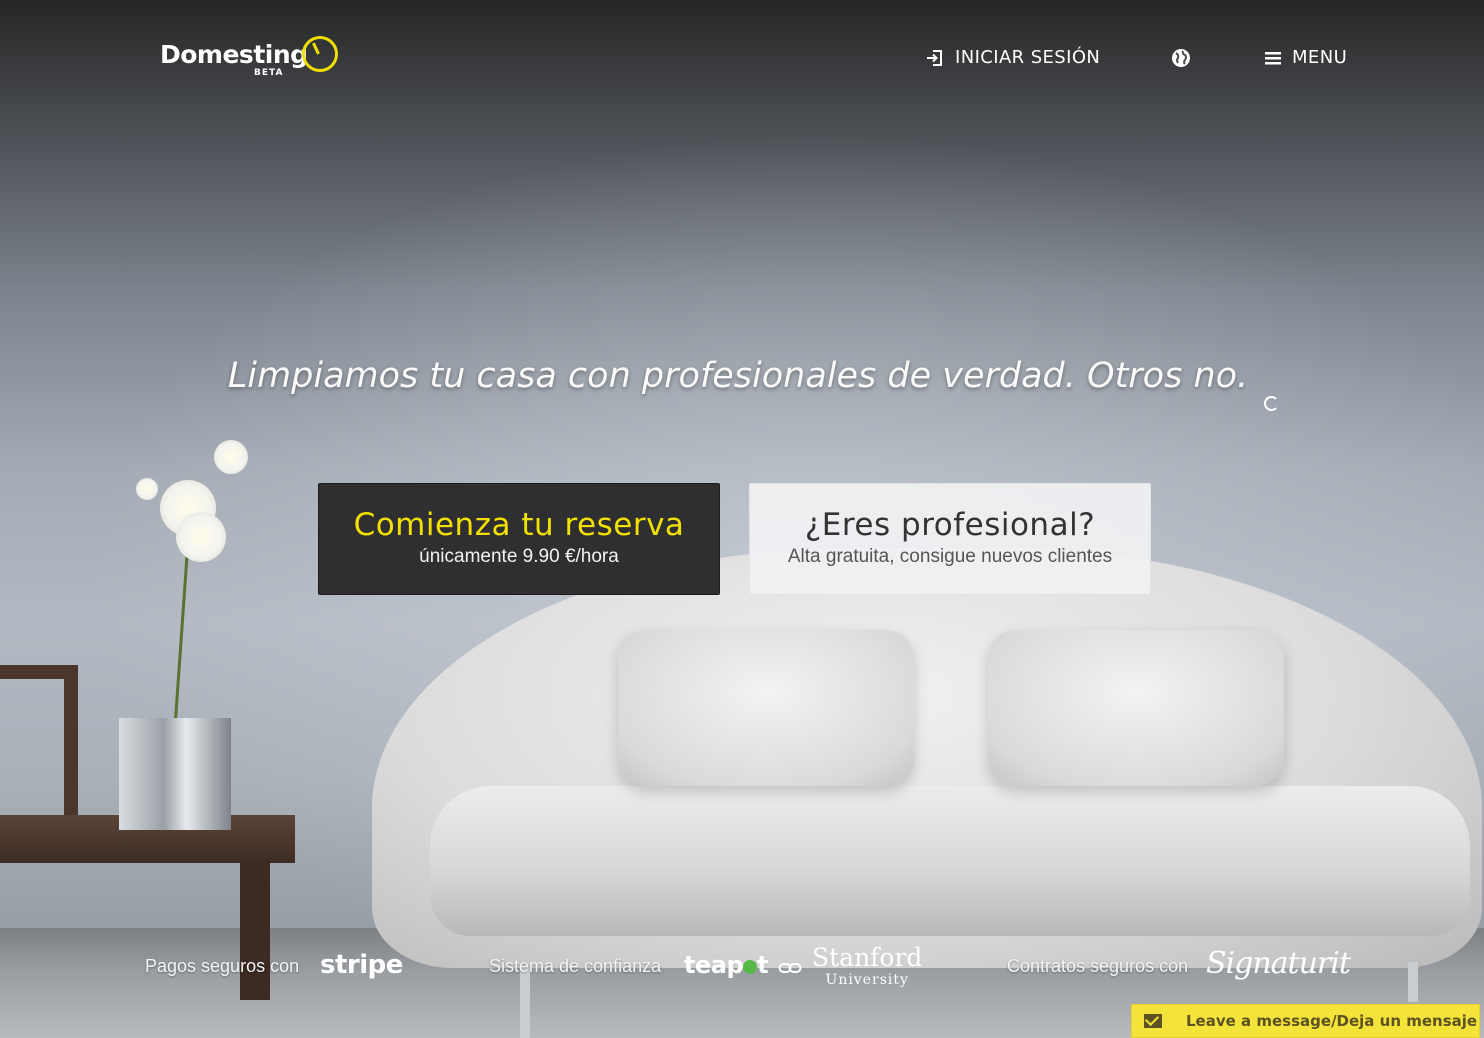 The image size is (1484, 1038). I want to click on hamburger-icon, so click(1273, 58).